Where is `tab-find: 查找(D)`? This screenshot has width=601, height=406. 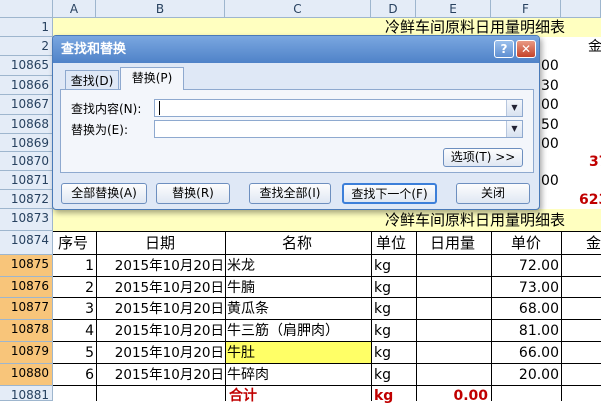
tab-find: 查找(D) is located at coordinates (92, 79).